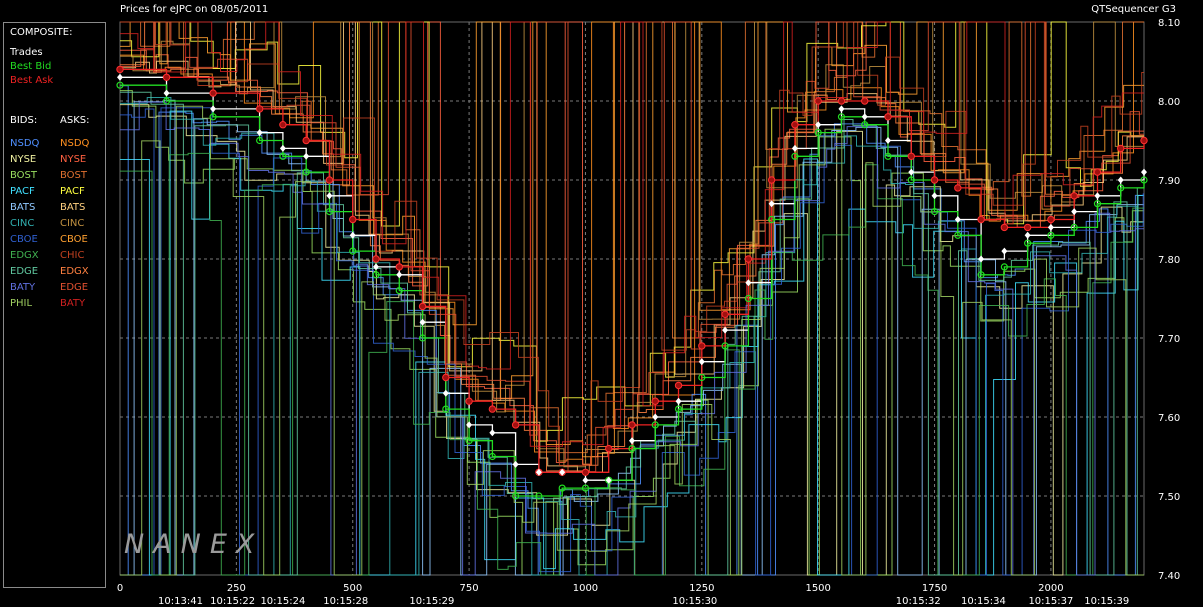 This screenshot has height=607, width=1203. Describe the element at coordinates (1050, 588) in the screenshot. I see `x-tick-label: 2000` at that location.